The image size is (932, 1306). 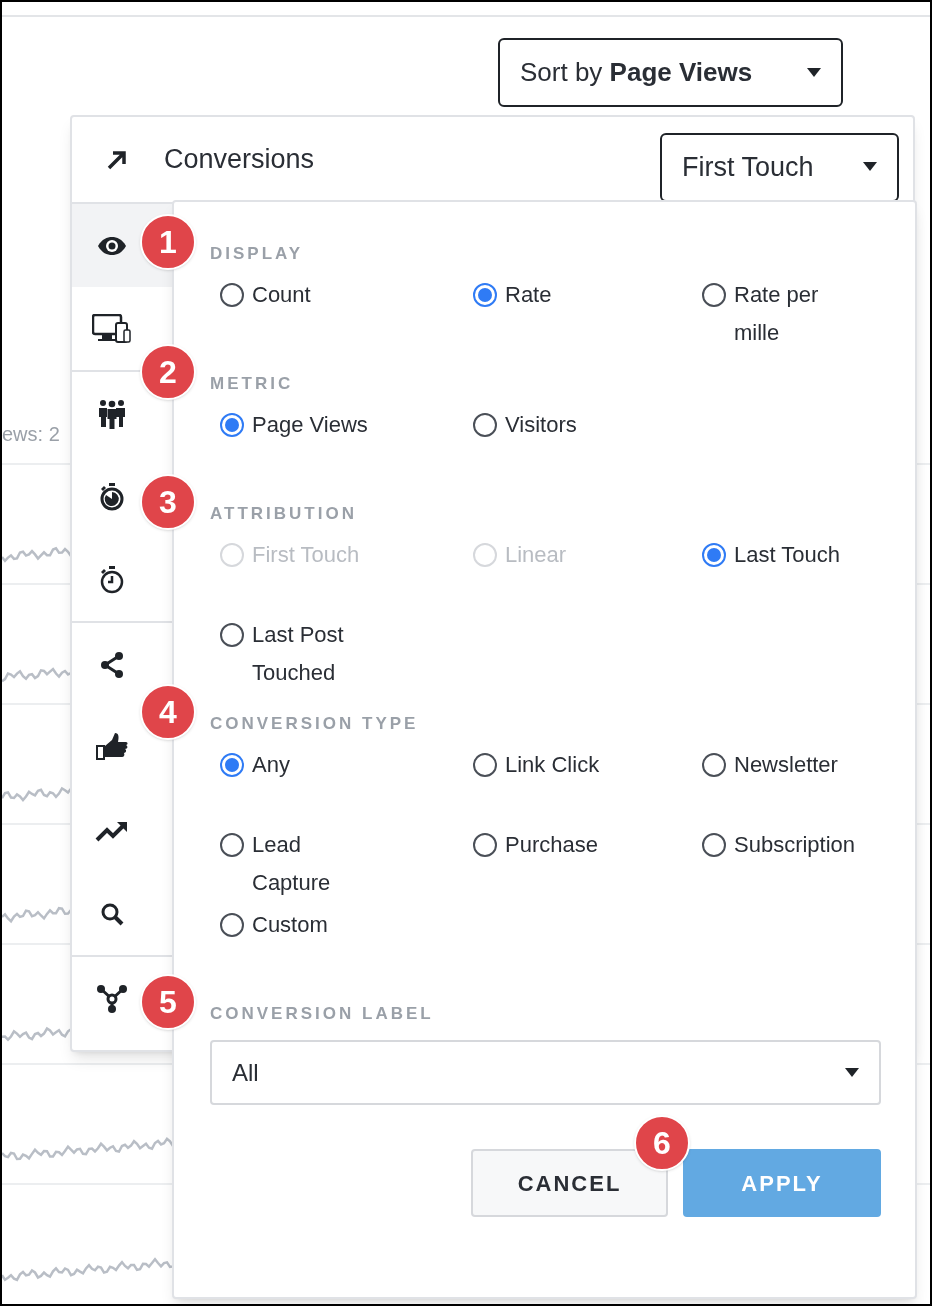 What do you see at coordinates (255, 765) in the screenshot?
I see `radio-option: Any` at bounding box center [255, 765].